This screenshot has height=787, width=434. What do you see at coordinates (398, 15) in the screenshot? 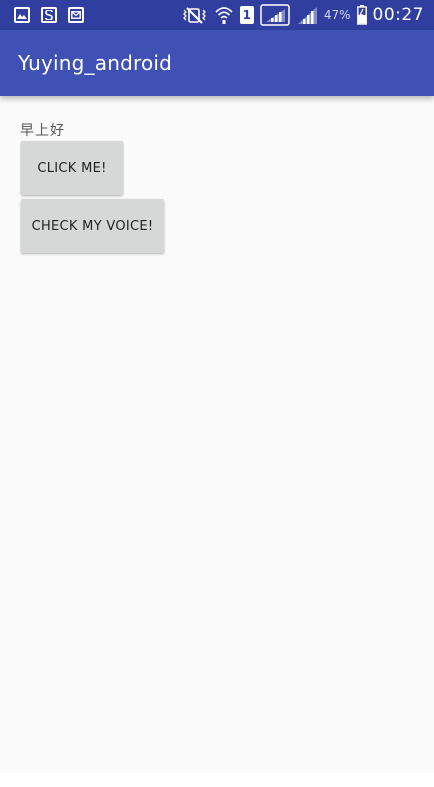
I see `clock: 00:27` at bounding box center [398, 15].